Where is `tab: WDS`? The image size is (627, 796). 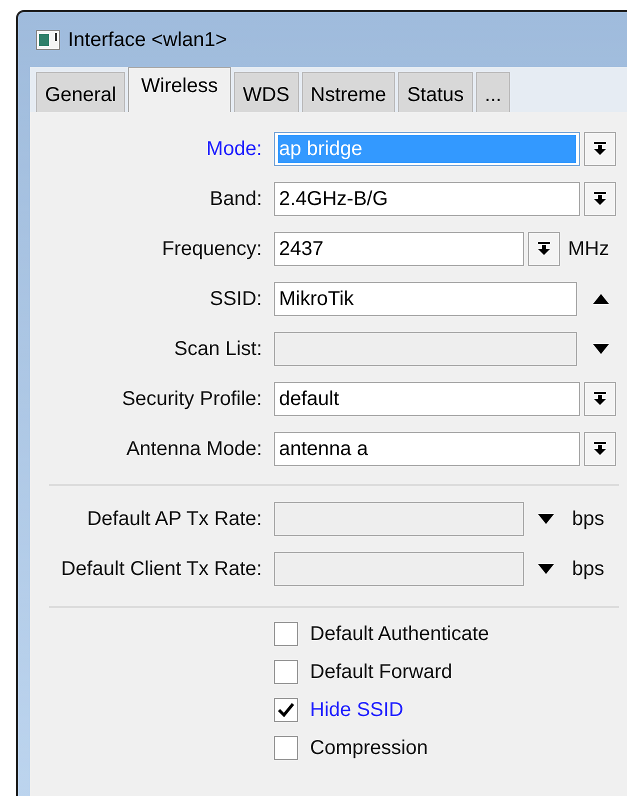 tab: WDS is located at coordinates (266, 92).